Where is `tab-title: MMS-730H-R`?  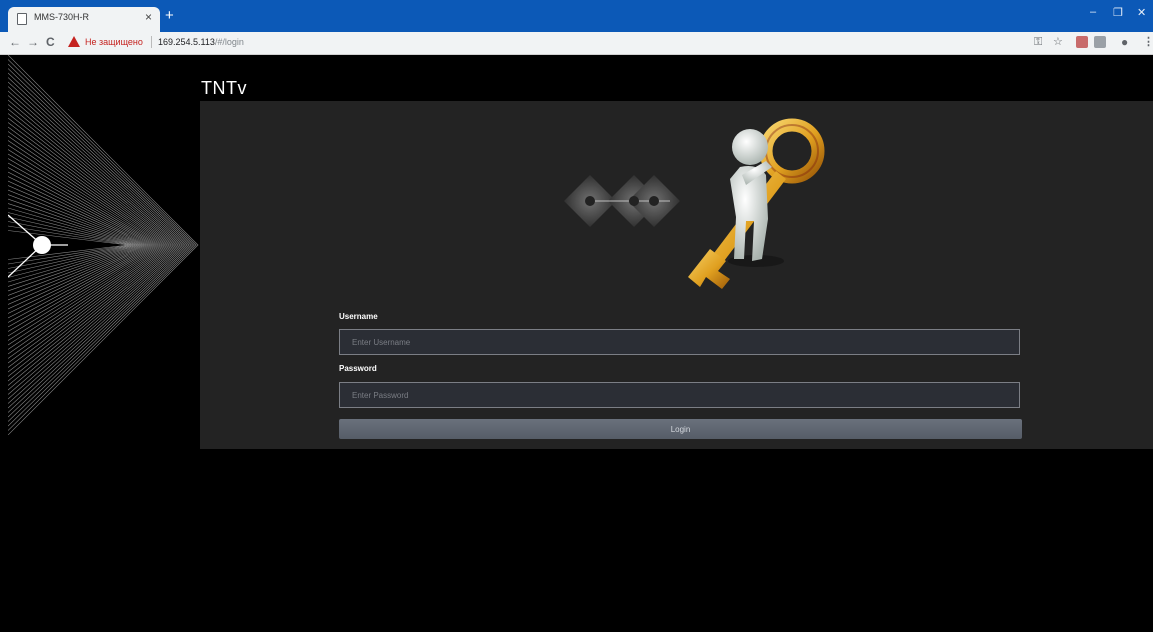
tab-title: MMS-730H-R is located at coordinates (62, 17).